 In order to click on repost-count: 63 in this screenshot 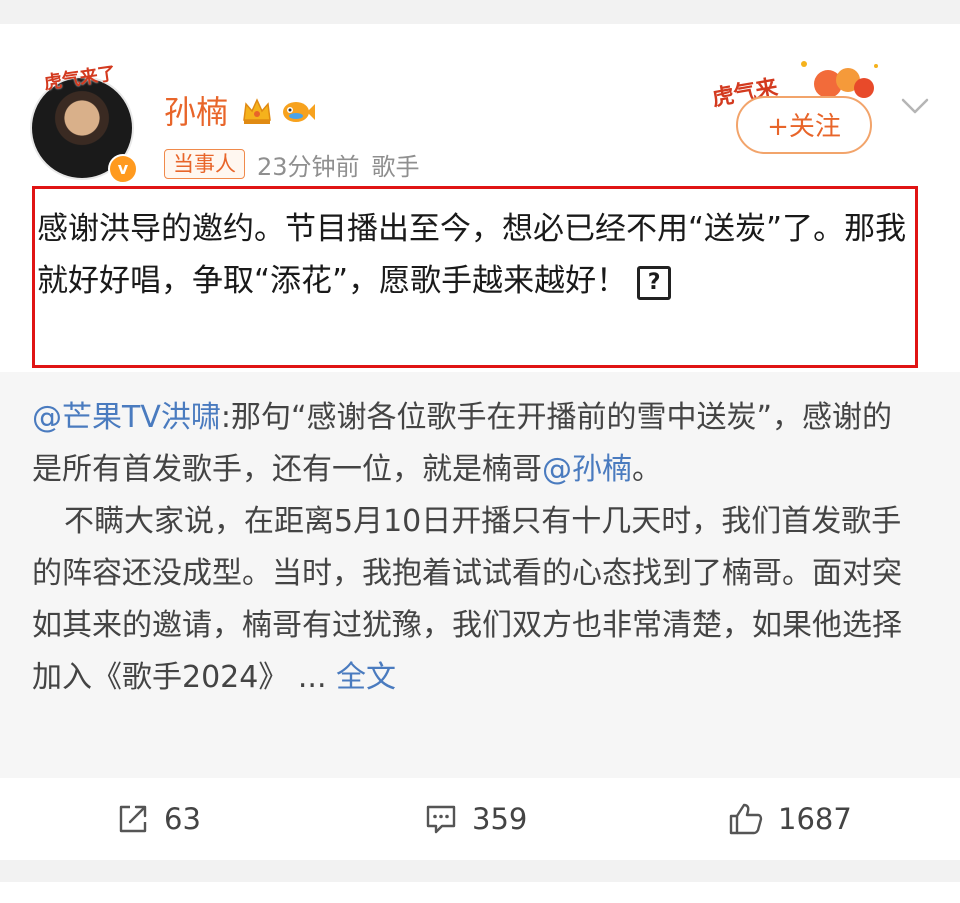, I will do `click(182, 819)`.